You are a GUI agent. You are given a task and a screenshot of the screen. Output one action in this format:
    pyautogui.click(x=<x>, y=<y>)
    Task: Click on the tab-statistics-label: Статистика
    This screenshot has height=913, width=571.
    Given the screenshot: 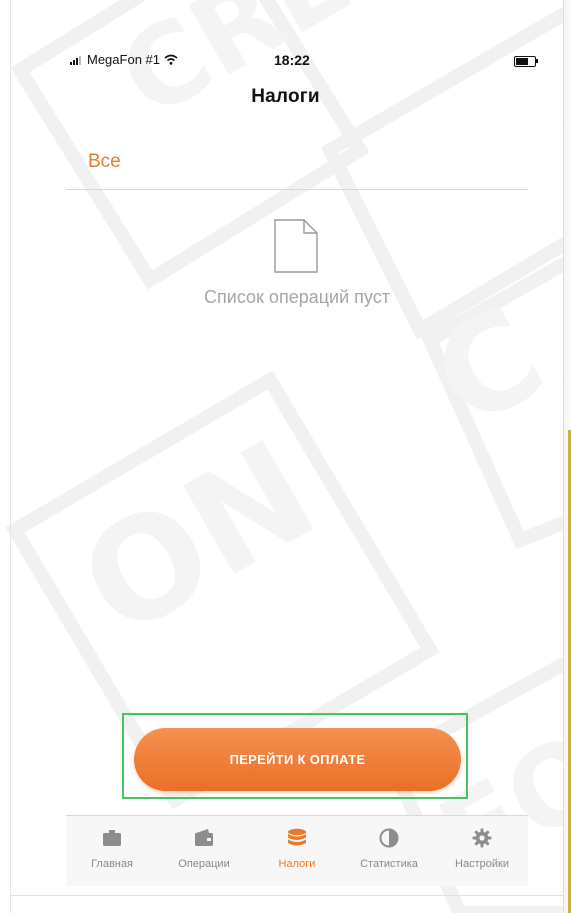 What is the action you would take?
    pyautogui.click(x=389, y=864)
    